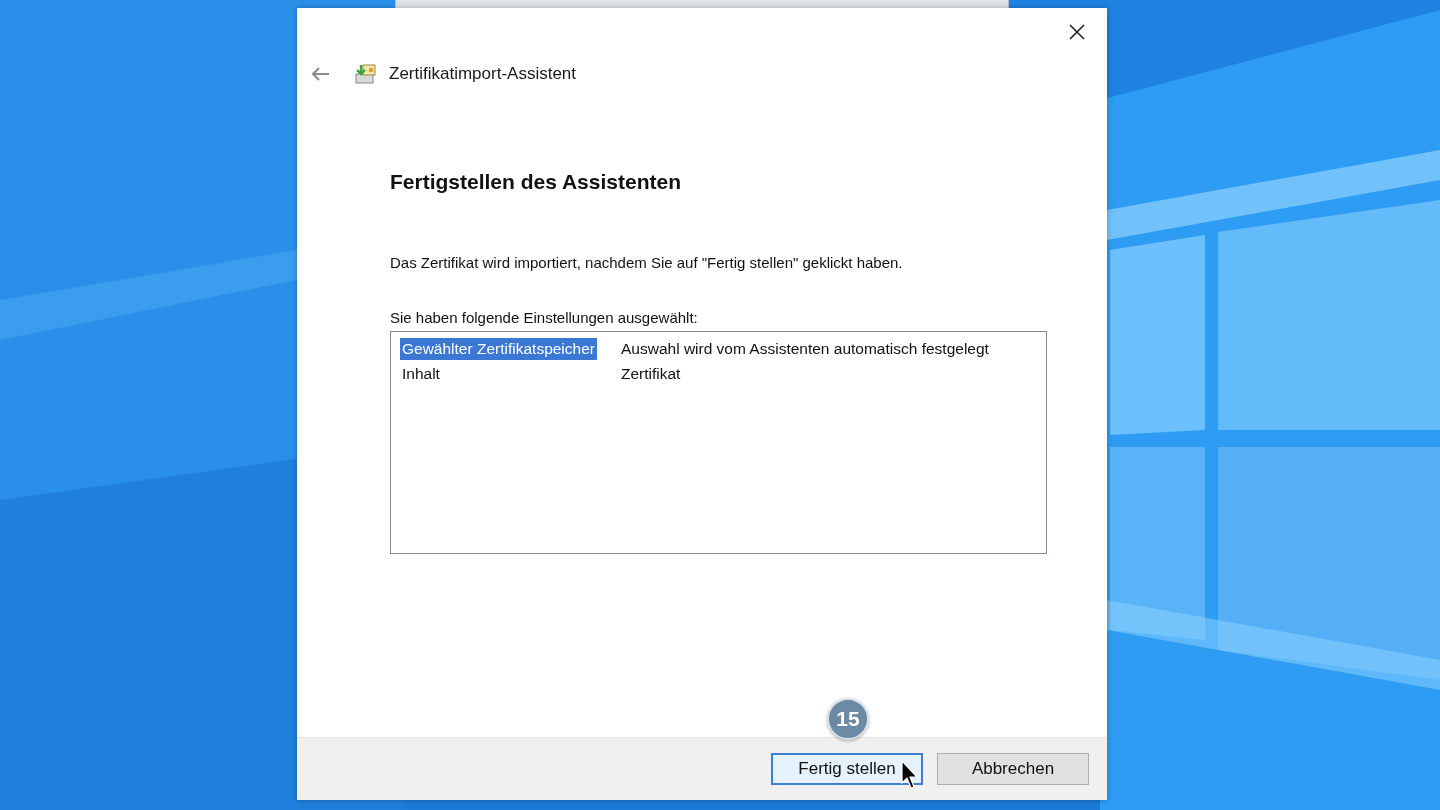  I want to click on wizard-title: Zertifikatimport-Assistent, so click(483, 74).